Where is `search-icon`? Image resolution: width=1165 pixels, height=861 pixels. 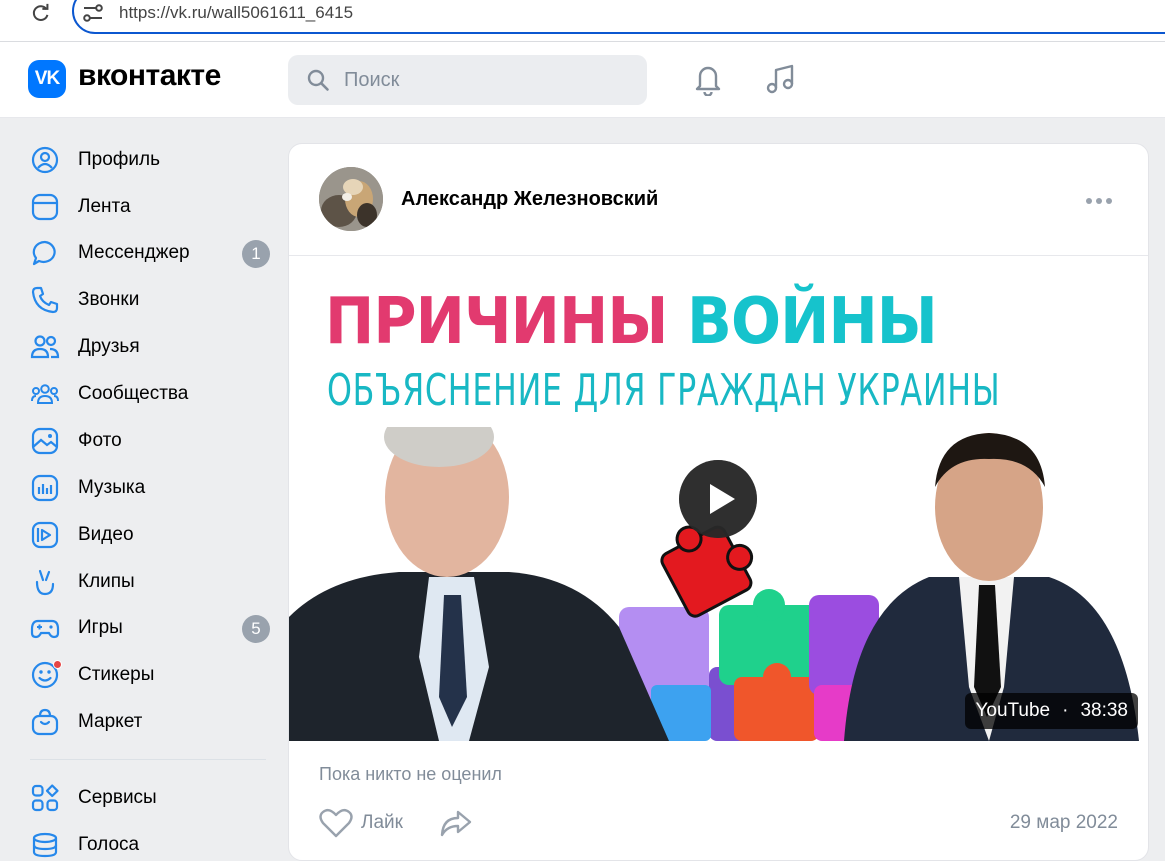 search-icon is located at coordinates (318, 80).